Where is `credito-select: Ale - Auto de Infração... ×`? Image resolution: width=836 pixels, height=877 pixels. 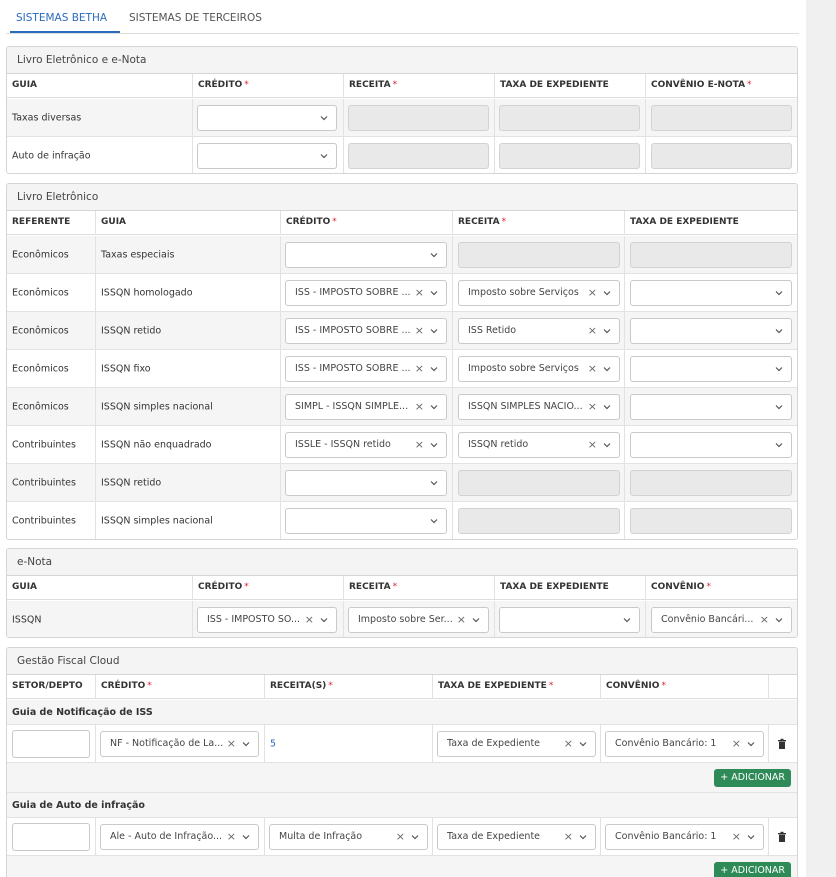
credito-select: Ale - Auto de Infração... × is located at coordinates (179, 836).